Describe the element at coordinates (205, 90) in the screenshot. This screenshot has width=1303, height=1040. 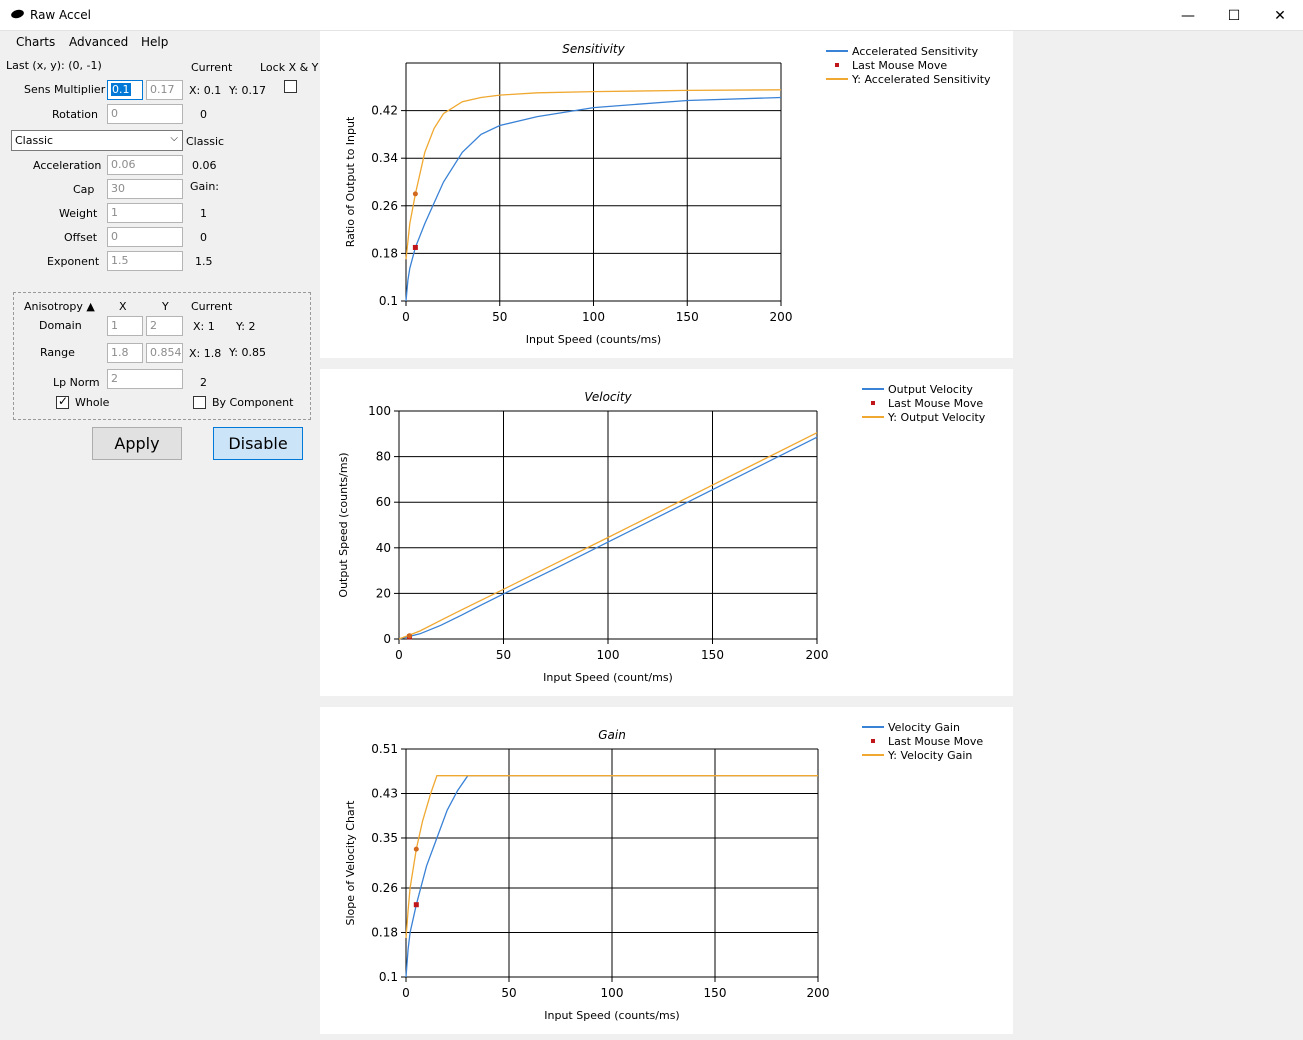
I see `sens-current-x: X: 0.1` at that location.